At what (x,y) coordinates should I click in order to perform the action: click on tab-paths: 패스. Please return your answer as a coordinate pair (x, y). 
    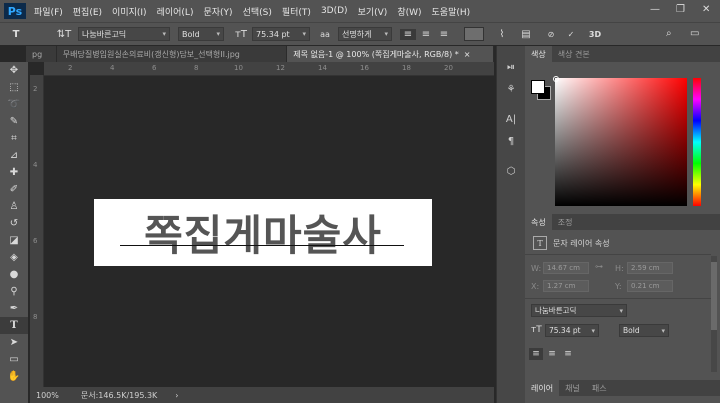
    Looking at the image, I should click on (599, 388).